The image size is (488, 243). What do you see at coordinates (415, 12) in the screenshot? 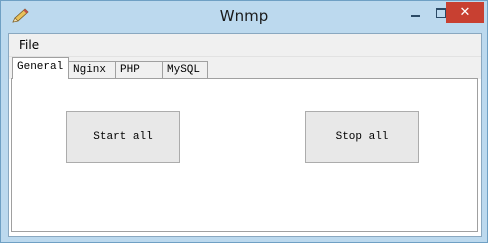
I see `minimize-button` at bounding box center [415, 12].